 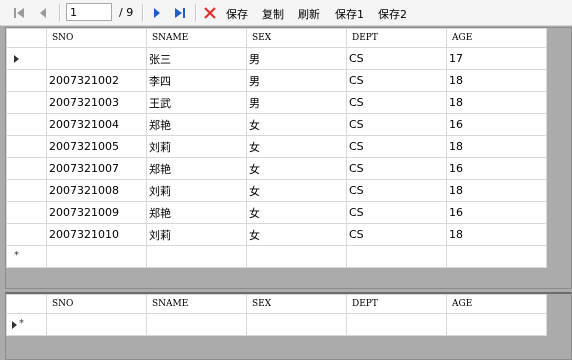 What do you see at coordinates (96, 168) in the screenshot?
I see `cell-sno: 2007321007` at bounding box center [96, 168].